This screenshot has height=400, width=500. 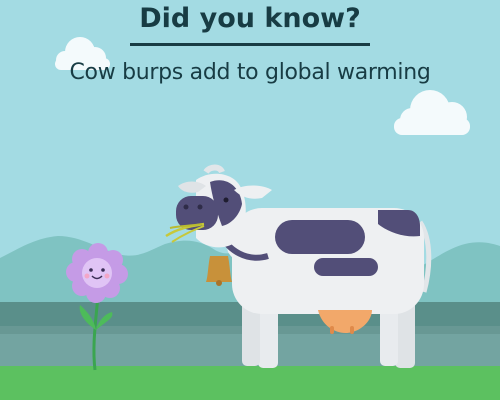 I want to click on grass-ground, so click(x=250, y=383).